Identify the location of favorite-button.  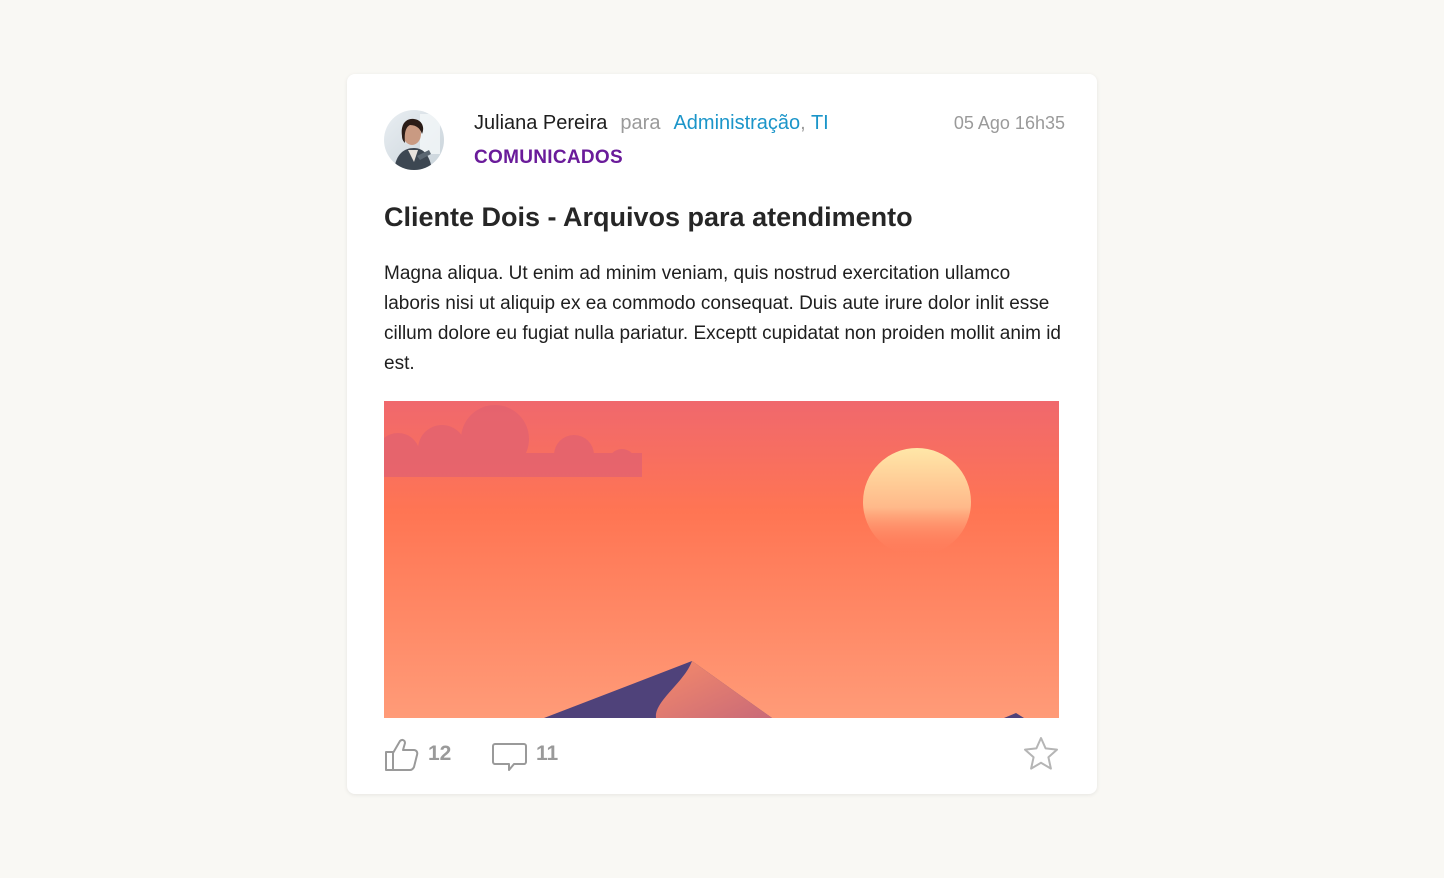
(1041, 754).